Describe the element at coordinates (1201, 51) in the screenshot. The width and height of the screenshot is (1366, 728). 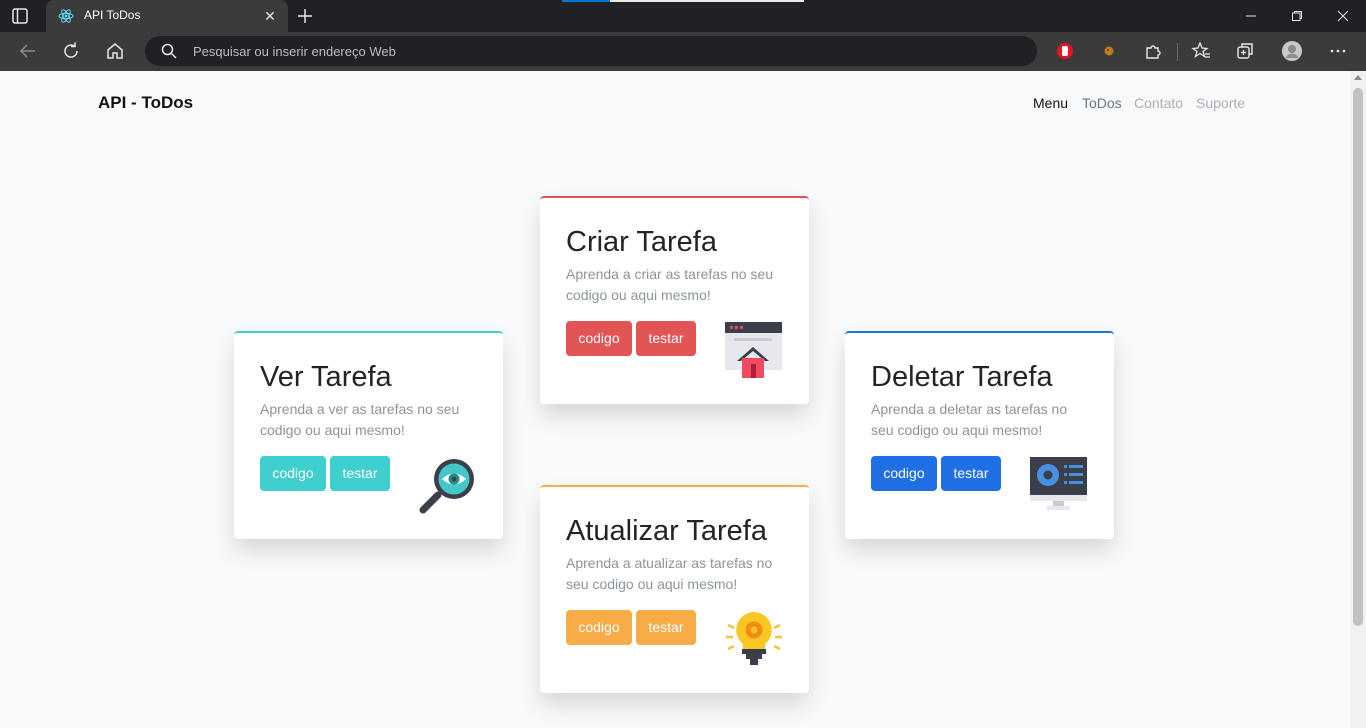
I see `favorites-icon` at that location.